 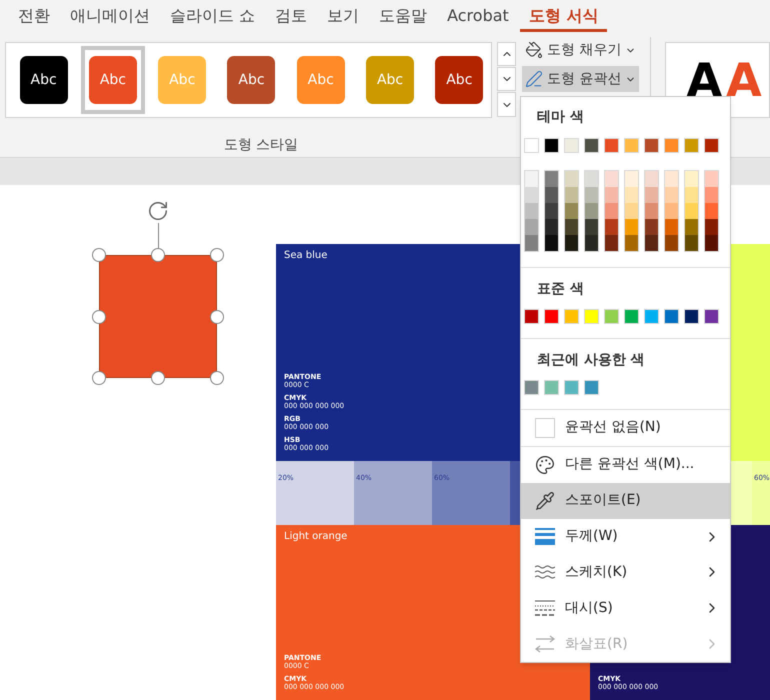 I want to click on scroll-down-button, so click(x=506, y=79).